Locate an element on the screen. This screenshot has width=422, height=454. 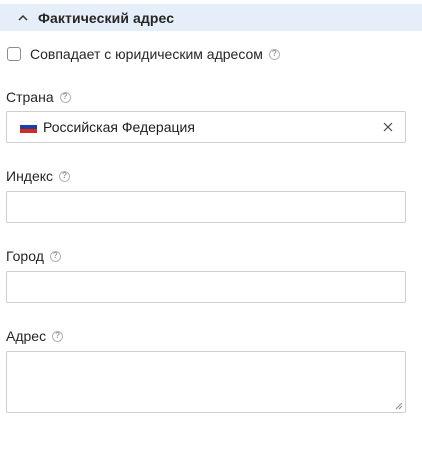
city-label: Город is located at coordinates (25, 256).